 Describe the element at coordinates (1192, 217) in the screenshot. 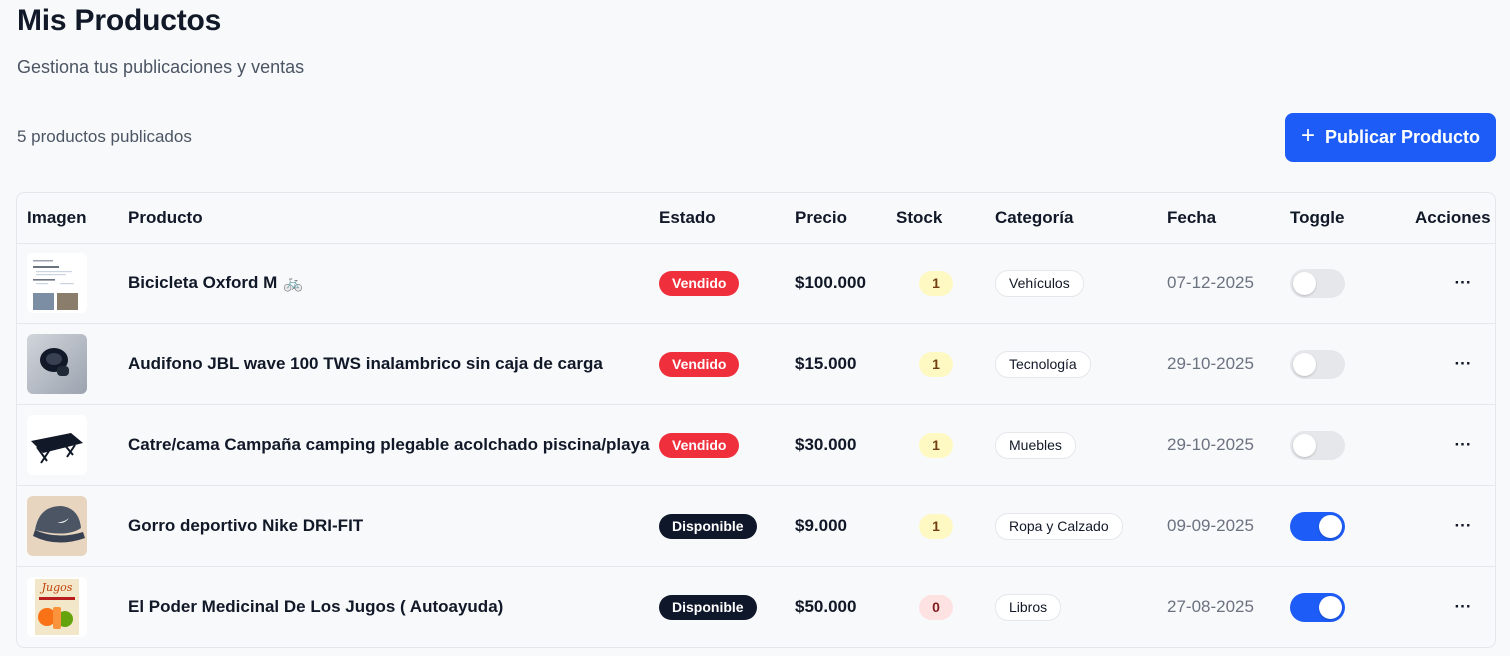

I see `column-header-date: Fecha` at that location.